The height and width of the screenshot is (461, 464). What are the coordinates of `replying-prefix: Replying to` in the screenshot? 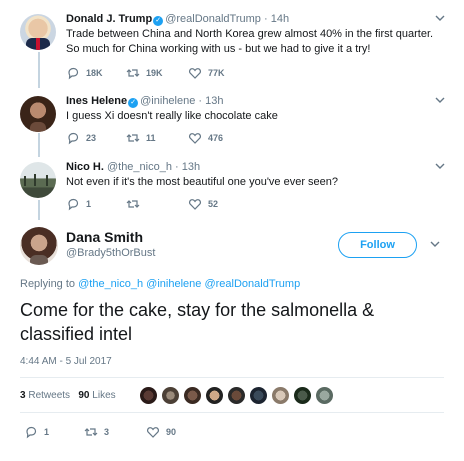 It's located at (48, 284).